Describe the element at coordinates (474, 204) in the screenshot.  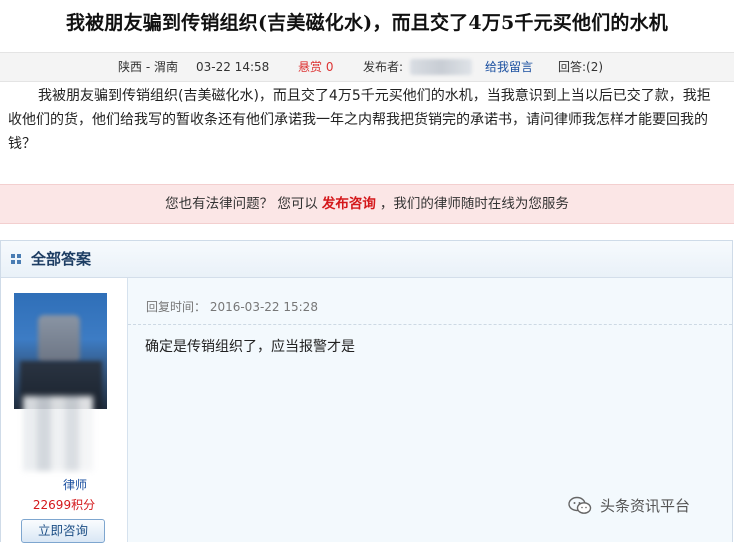
I see `consult-banner-suffix: ，我们的律师随时在线为您服务` at that location.